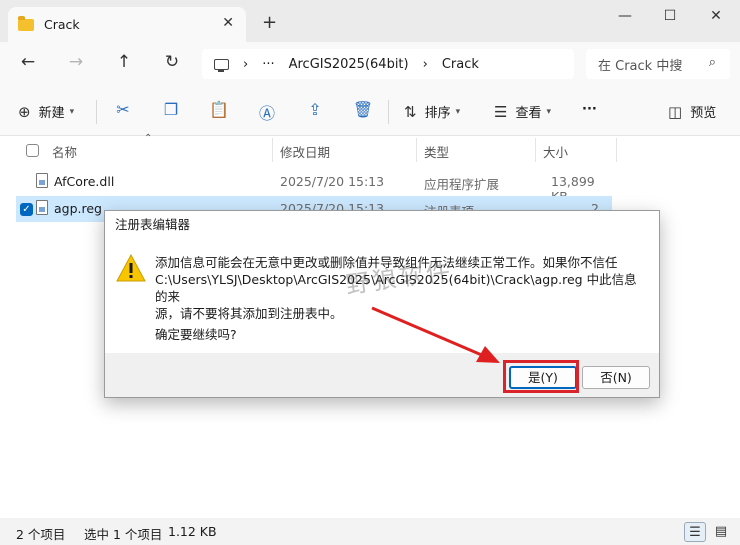  I want to click on rename-icon: Ⓐ, so click(267, 112).